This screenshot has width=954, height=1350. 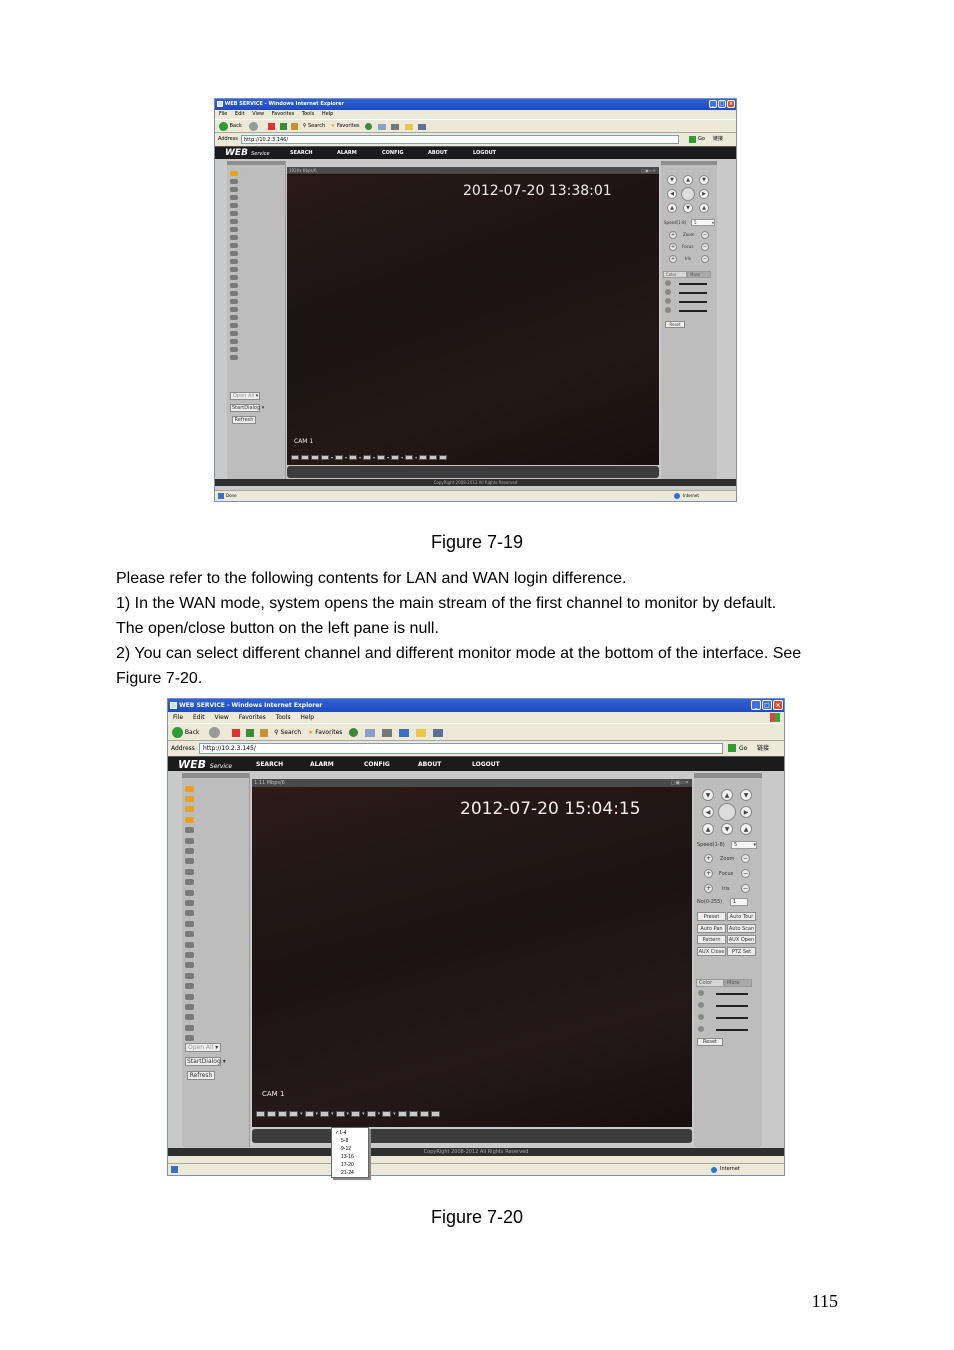 I want to click on back-arrow-icon, so click(x=223, y=126).